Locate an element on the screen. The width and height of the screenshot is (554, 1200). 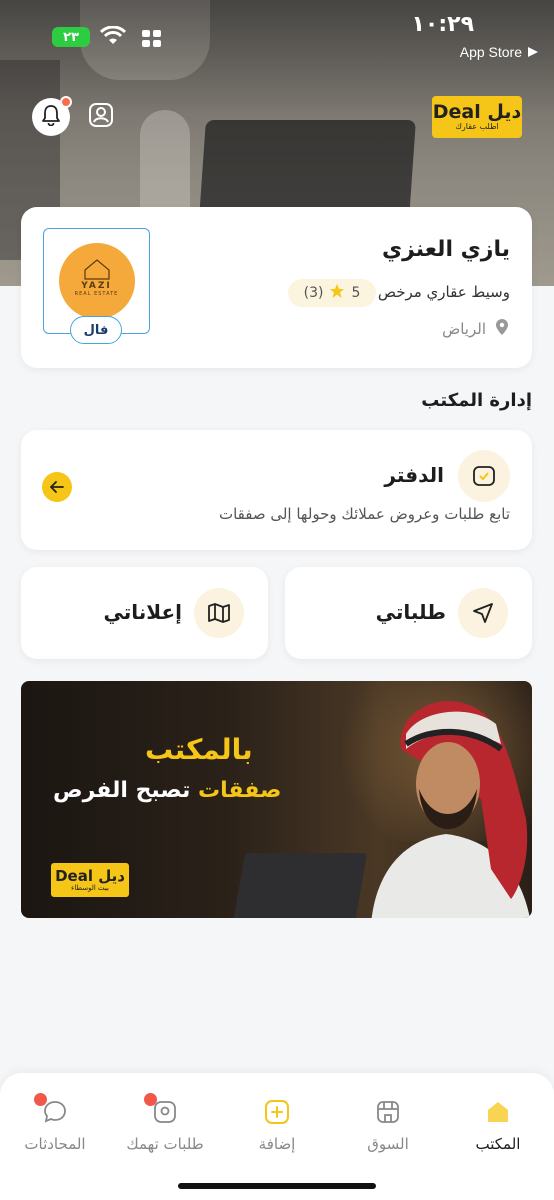
status-bar: ١٠:٢٩ App Store ٢٣ is located at coordinates (277, 35).